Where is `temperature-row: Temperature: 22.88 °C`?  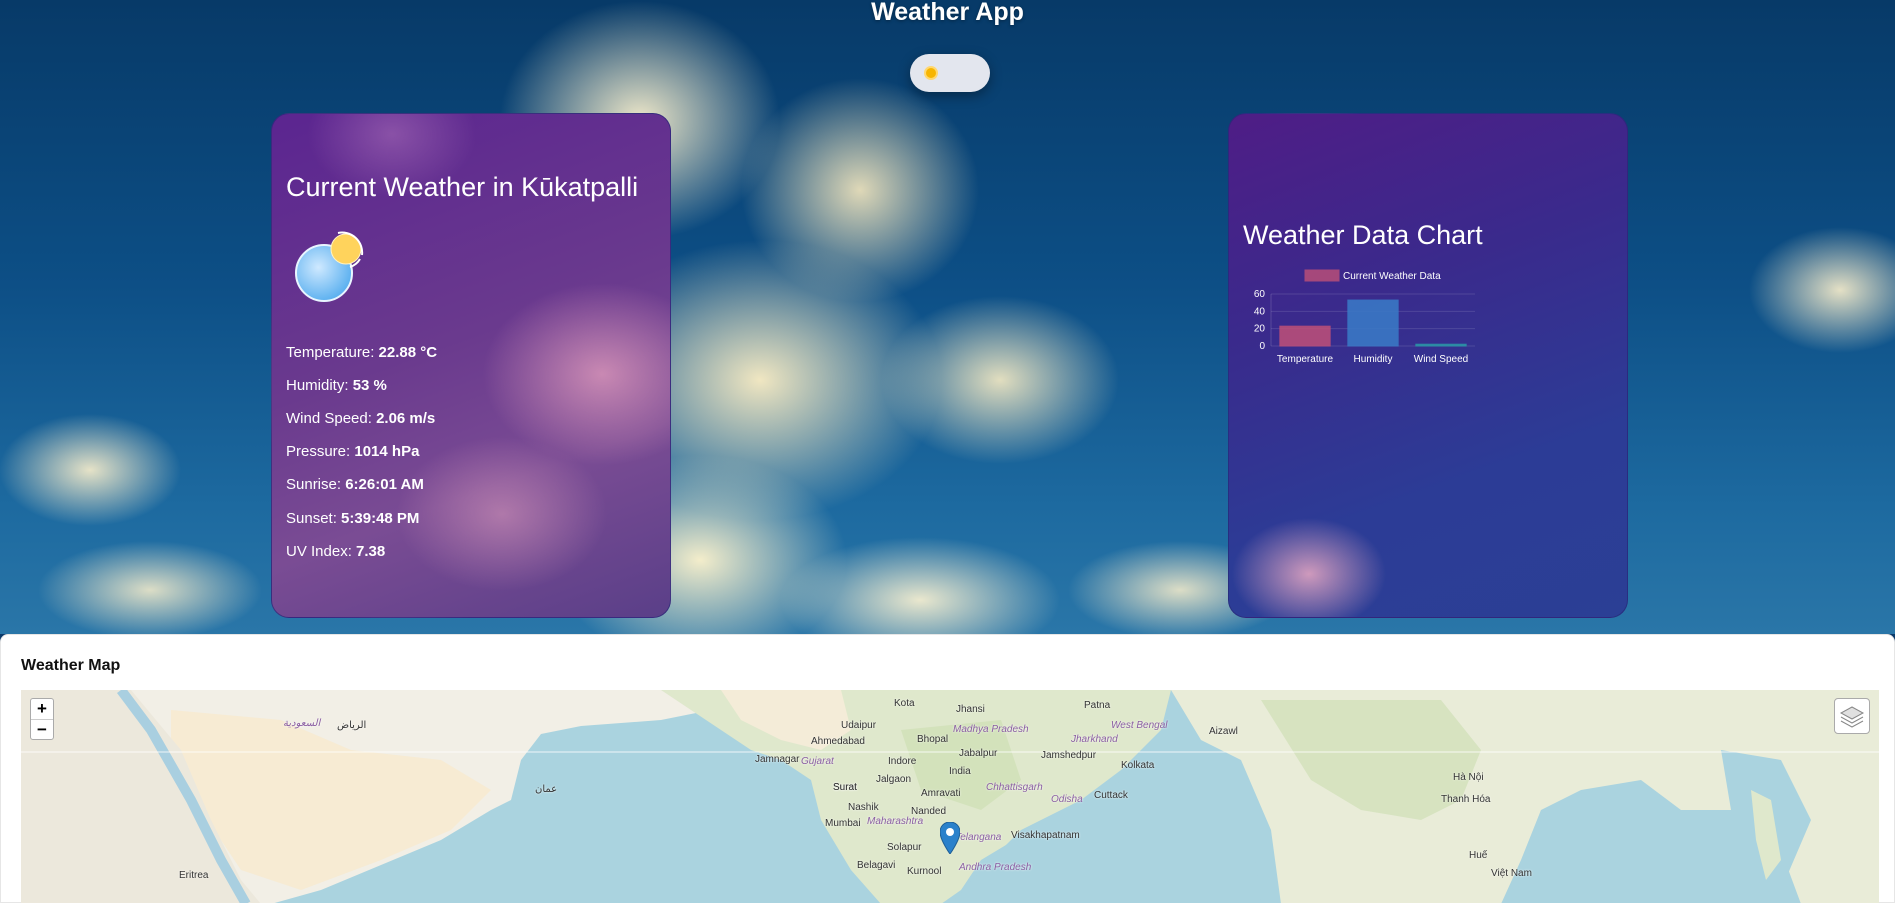
temperature-row: Temperature: 22.88 °C is located at coordinates (361, 352).